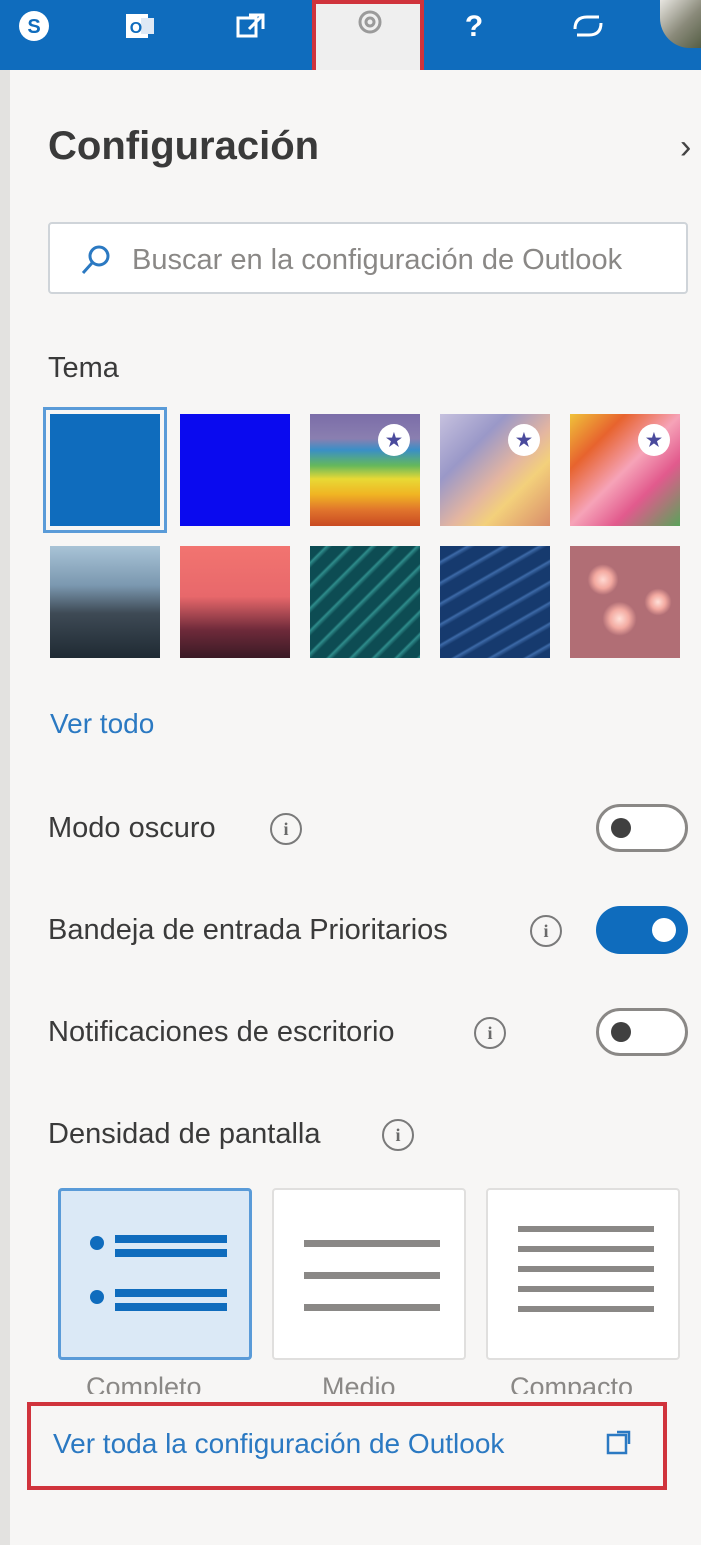 The image size is (701, 1545). What do you see at coordinates (248, 930) in the screenshot?
I see `focused-inbox-label: Bandeja de entrada Prioritarios` at bounding box center [248, 930].